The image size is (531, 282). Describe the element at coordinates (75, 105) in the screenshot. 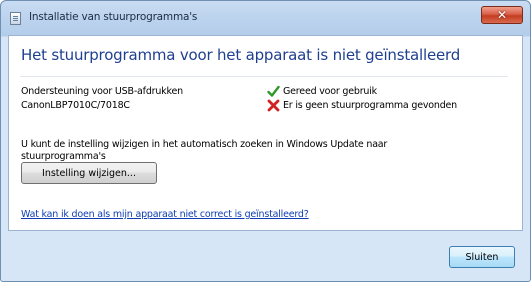

I see `device-name-printer: CanonLBP7010C/7018C` at that location.